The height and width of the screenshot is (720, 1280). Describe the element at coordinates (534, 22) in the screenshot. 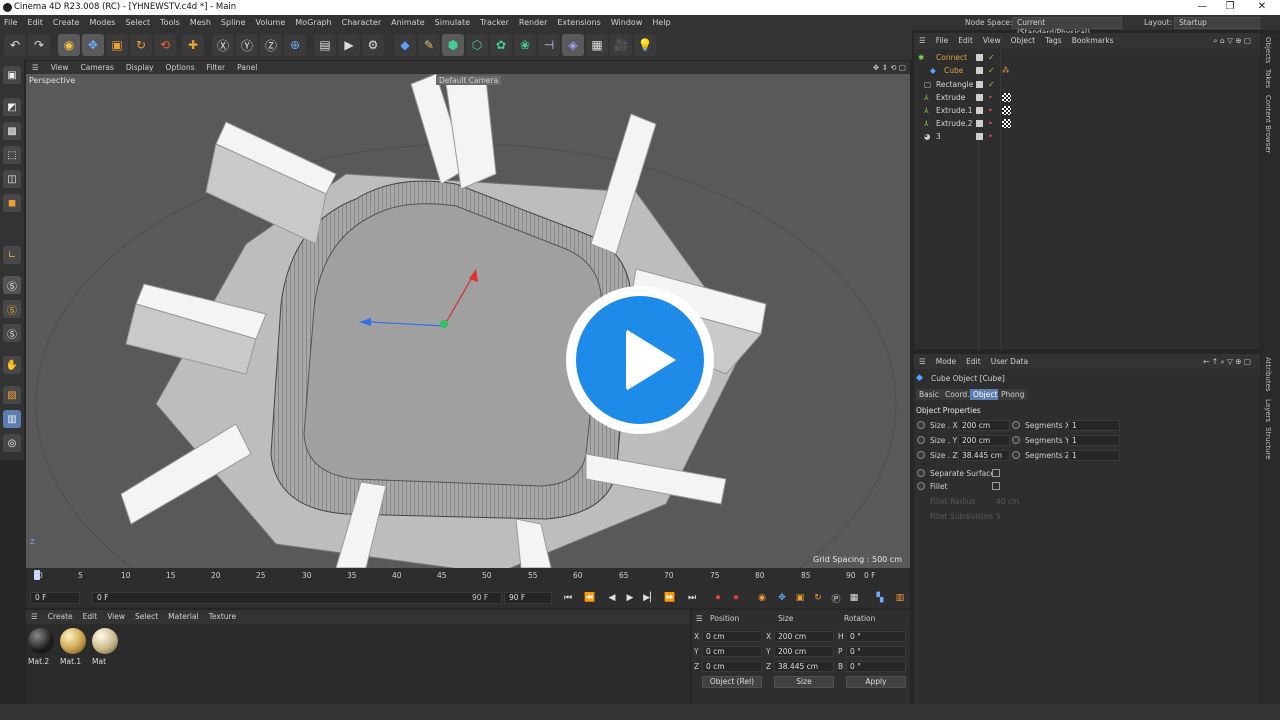

I see `menu-render: Render` at that location.